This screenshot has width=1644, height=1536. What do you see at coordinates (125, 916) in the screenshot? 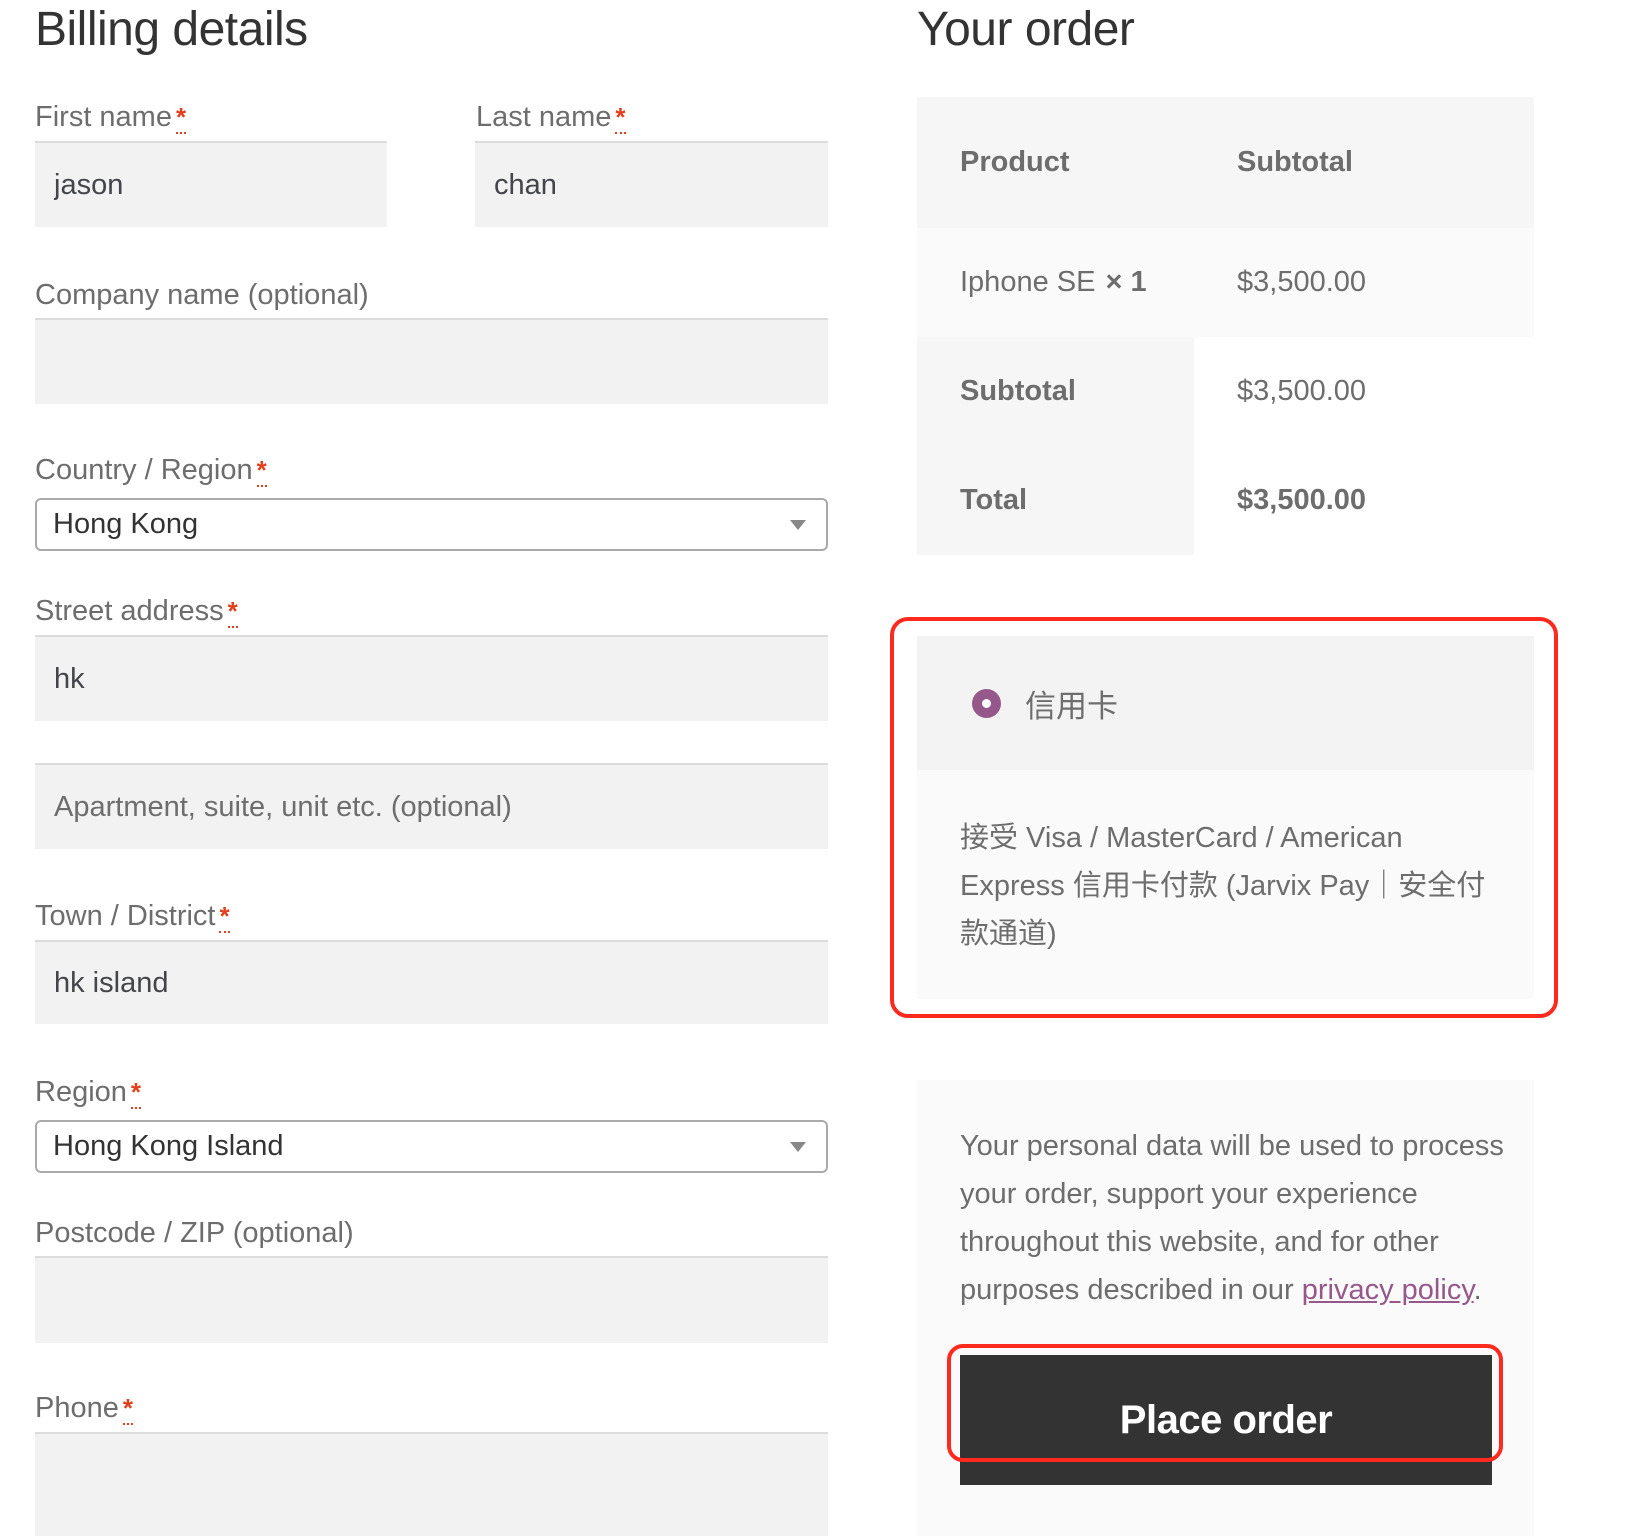
I see `town-label-text: Town / District` at bounding box center [125, 916].